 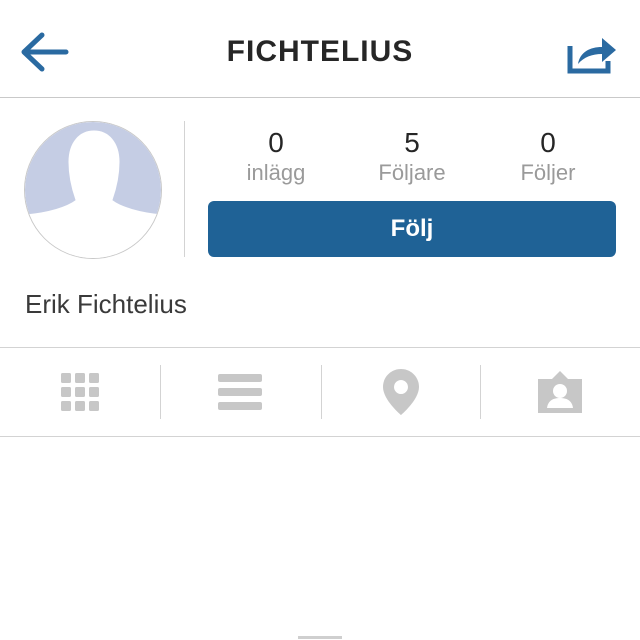 What do you see at coordinates (276, 142) in the screenshot?
I see `posts-count: 0` at bounding box center [276, 142].